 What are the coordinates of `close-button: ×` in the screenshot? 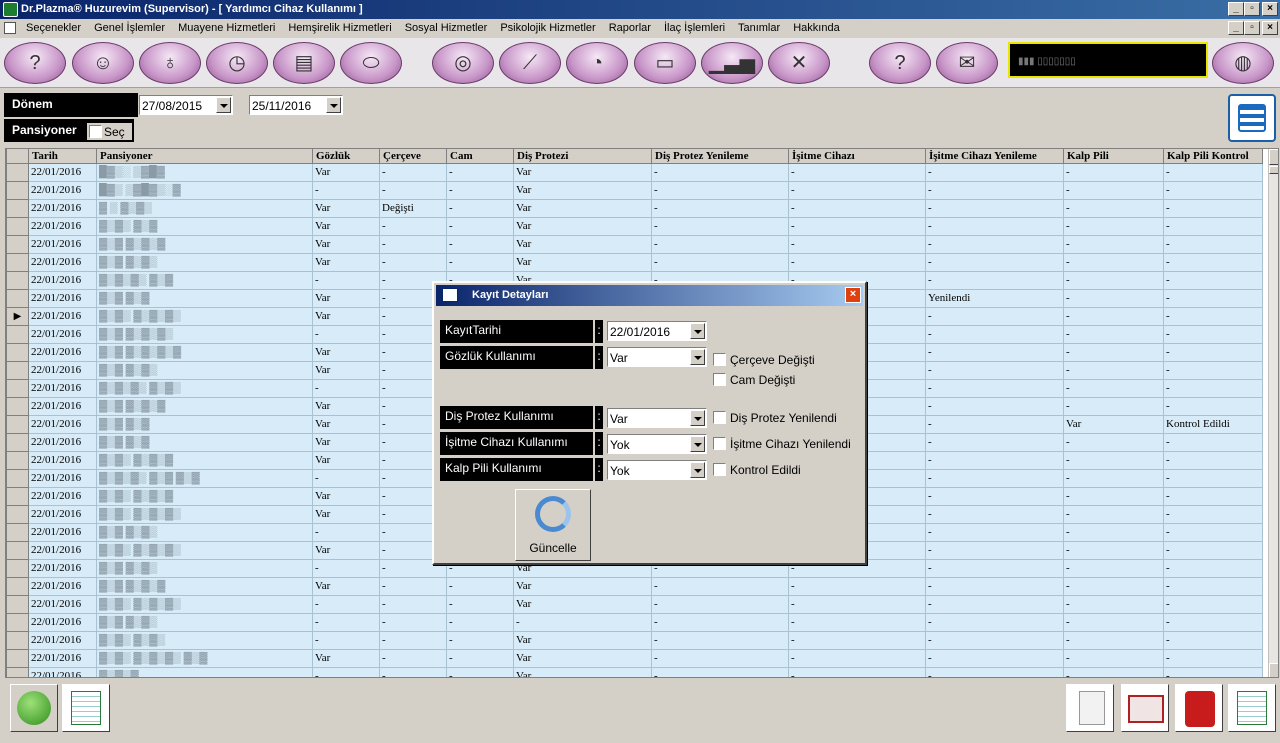 It's located at (1270, 9).